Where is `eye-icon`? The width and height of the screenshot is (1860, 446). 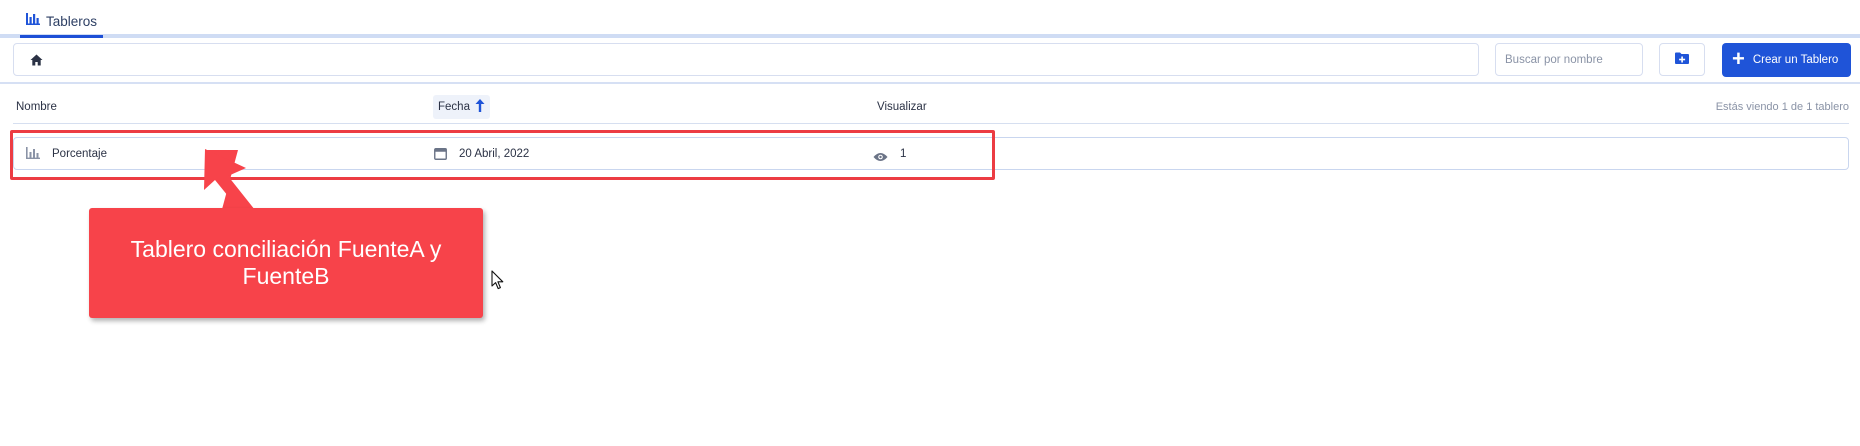
eye-icon is located at coordinates (880, 158).